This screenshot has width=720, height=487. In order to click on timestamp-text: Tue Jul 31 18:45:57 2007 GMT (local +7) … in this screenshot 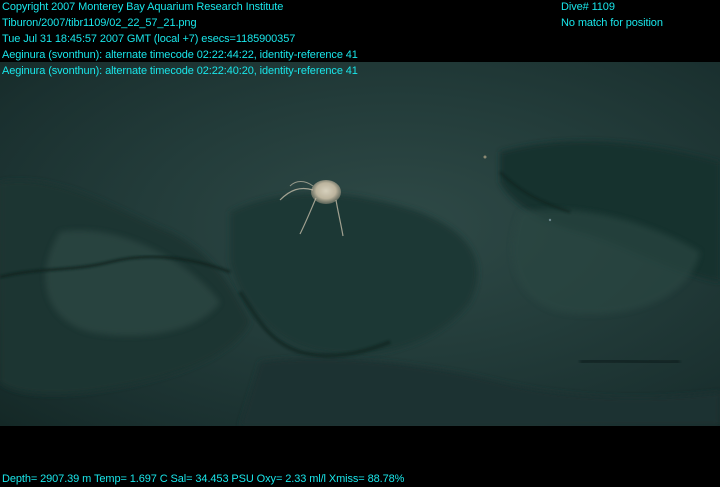, I will do `click(149, 39)`.